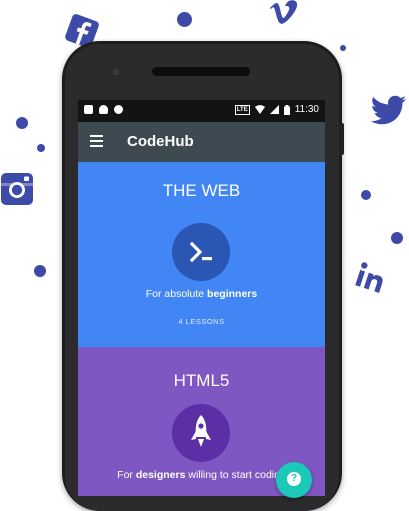 The width and height of the screenshot is (409, 511). What do you see at coordinates (341, 139) in the screenshot?
I see `phone-side-button` at bounding box center [341, 139].